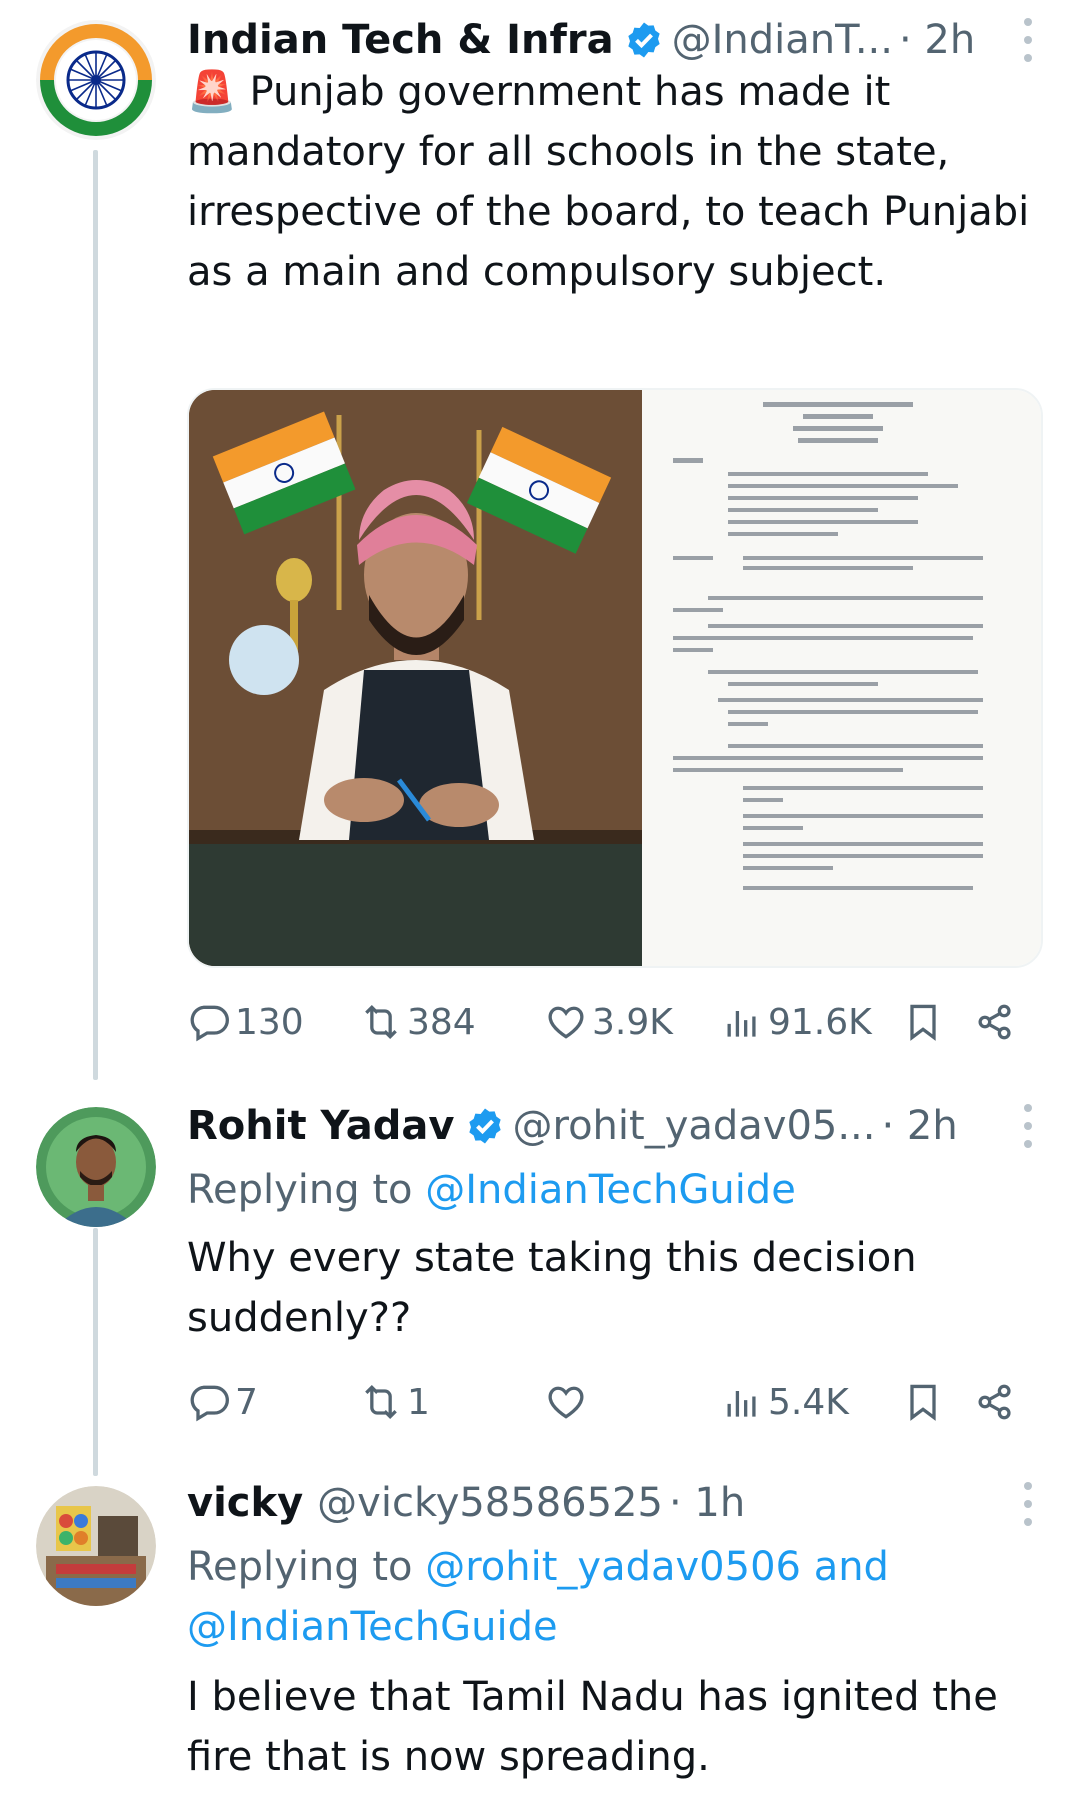 The width and height of the screenshot is (1080, 1817). I want to click on reply-button: 130, so click(245, 1022).